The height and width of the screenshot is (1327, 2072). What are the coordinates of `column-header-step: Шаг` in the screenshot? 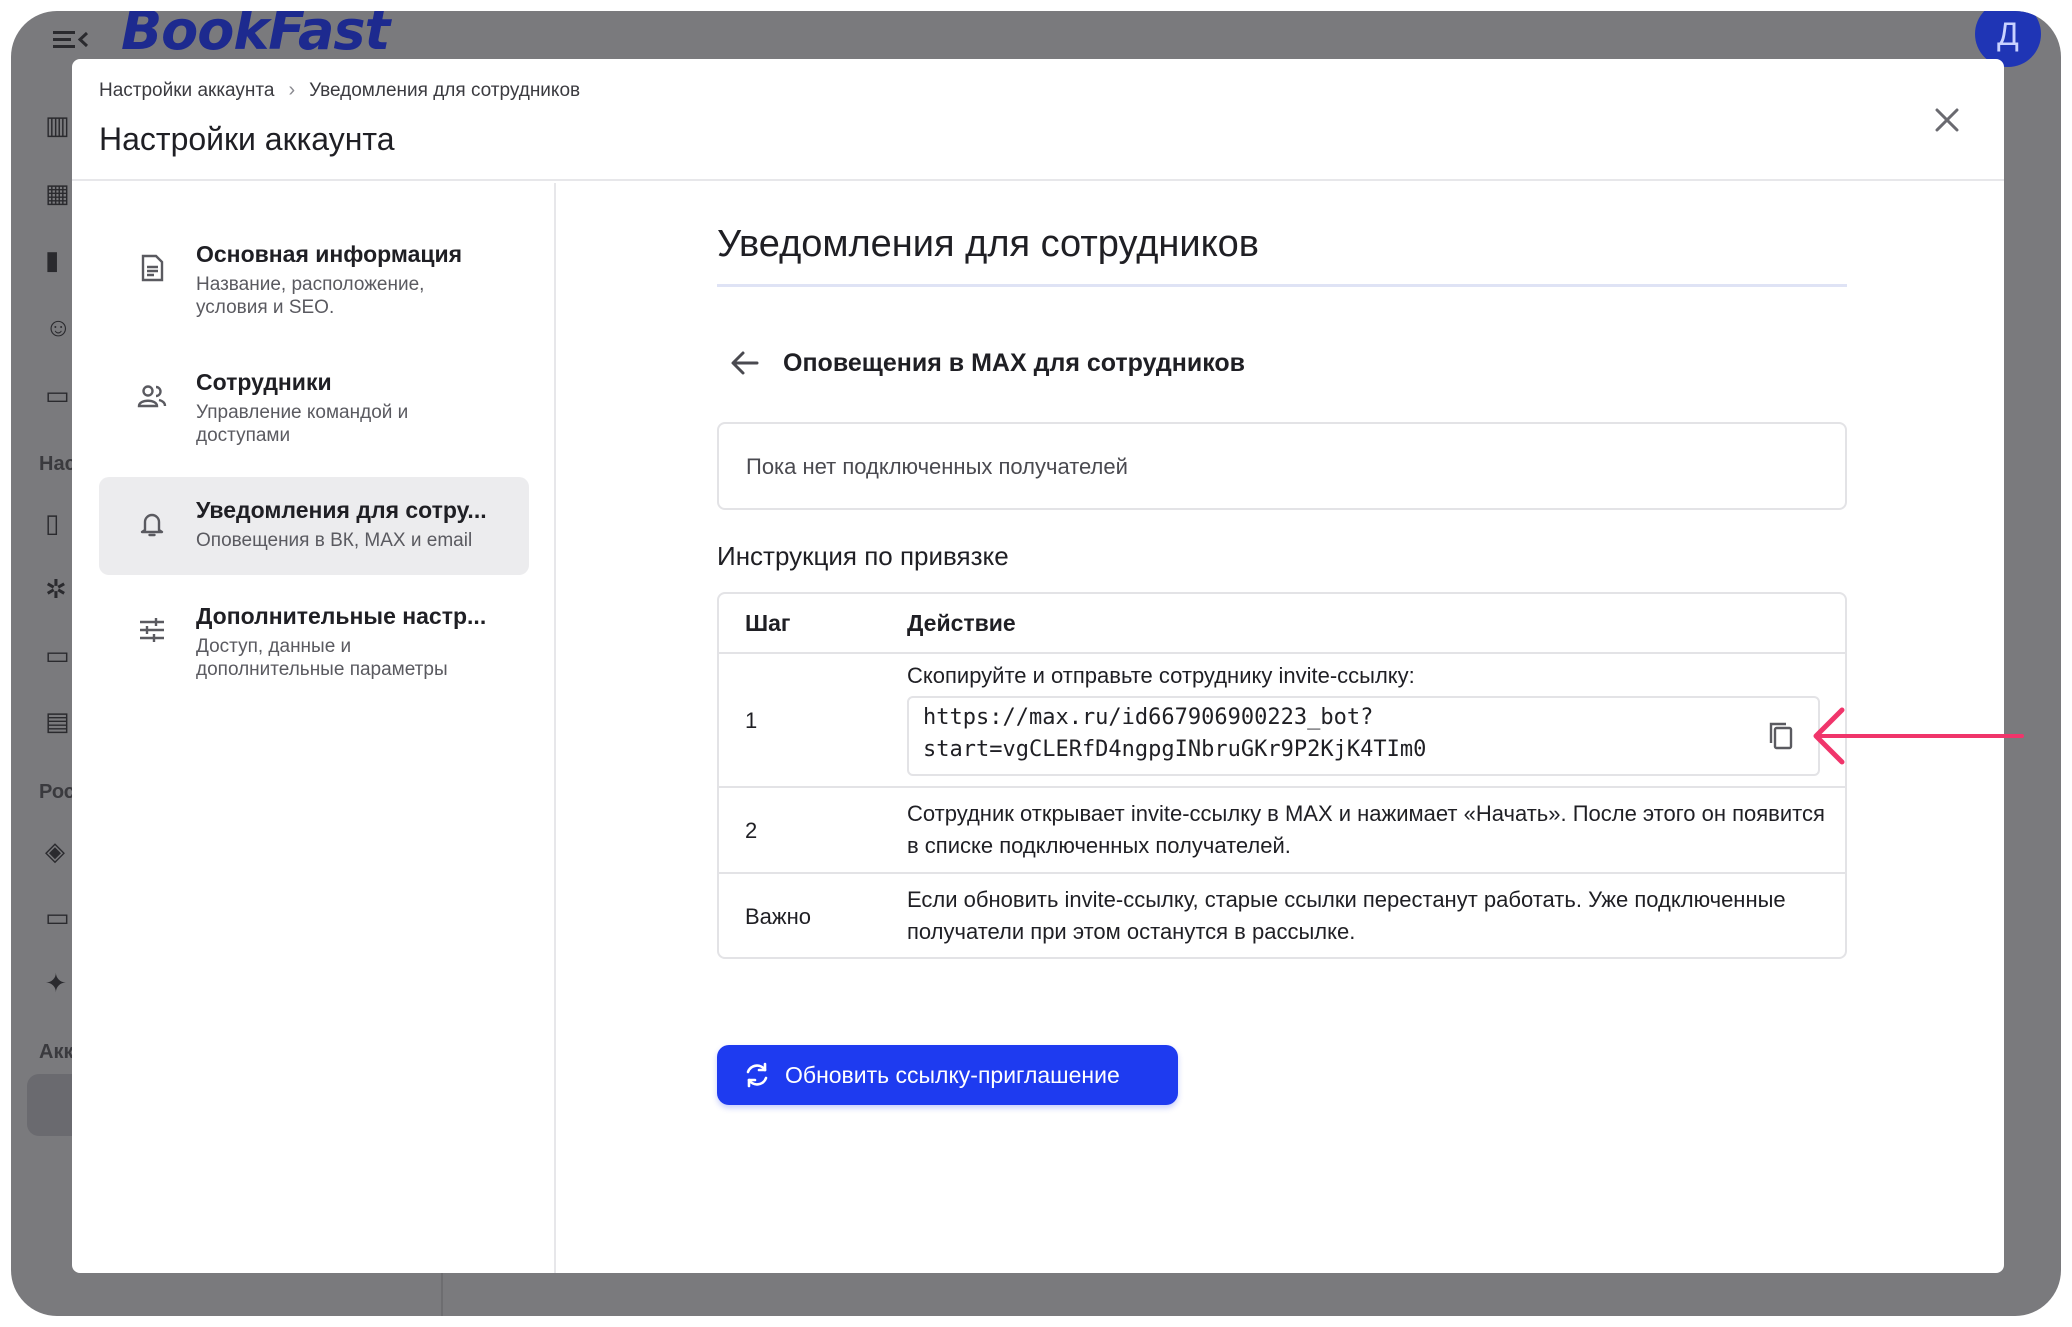 It's located at (768, 623).